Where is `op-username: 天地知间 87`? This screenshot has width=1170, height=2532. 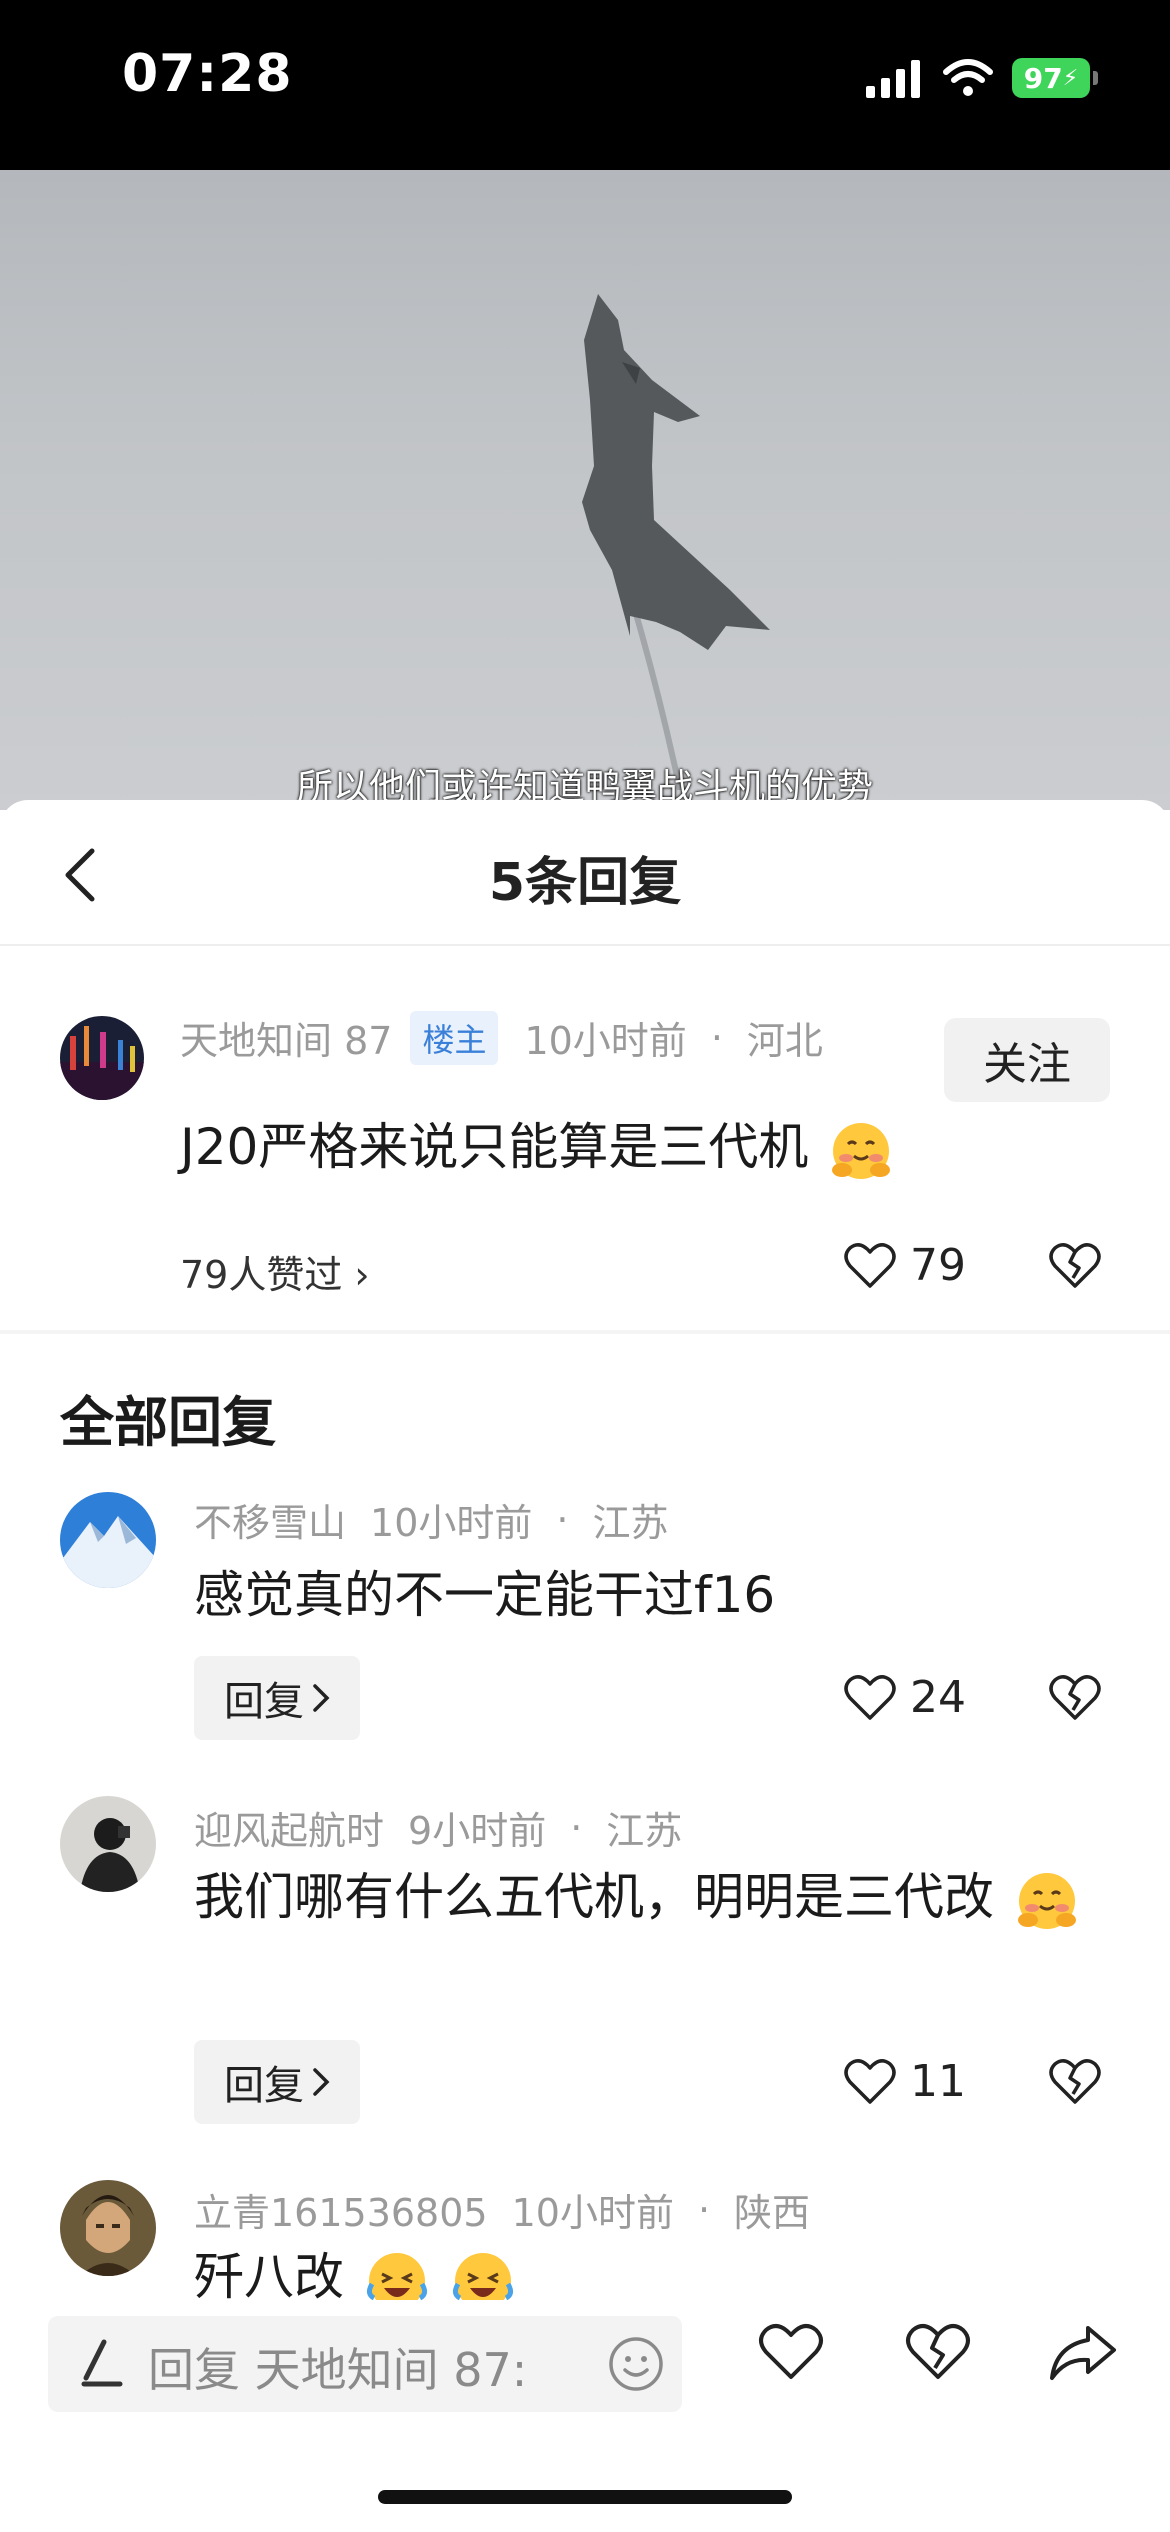 op-username: 天地知间 87 is located at coordinates (286, 1037).